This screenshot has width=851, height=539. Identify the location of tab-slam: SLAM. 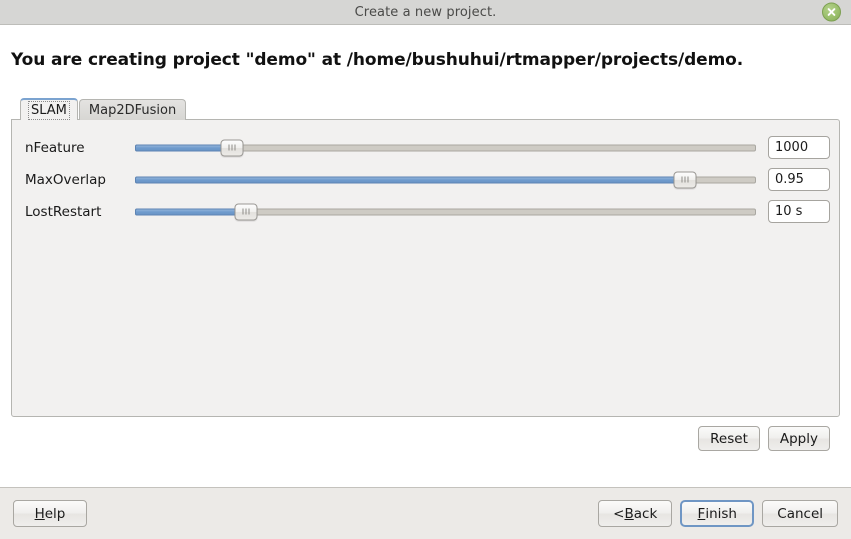
(49, 109).